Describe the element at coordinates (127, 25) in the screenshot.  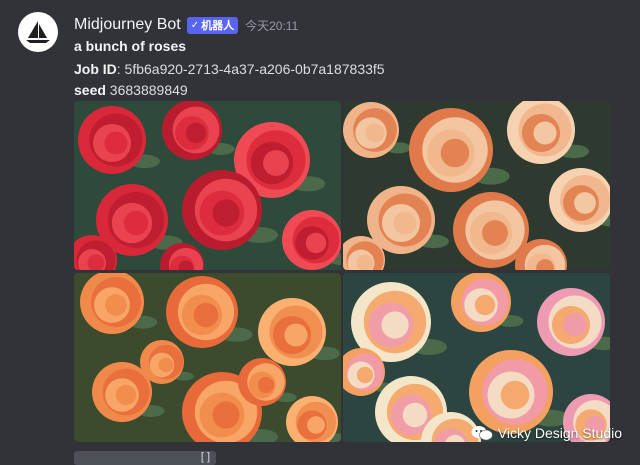
I see `author-name: Midjourney Bot` at that location.